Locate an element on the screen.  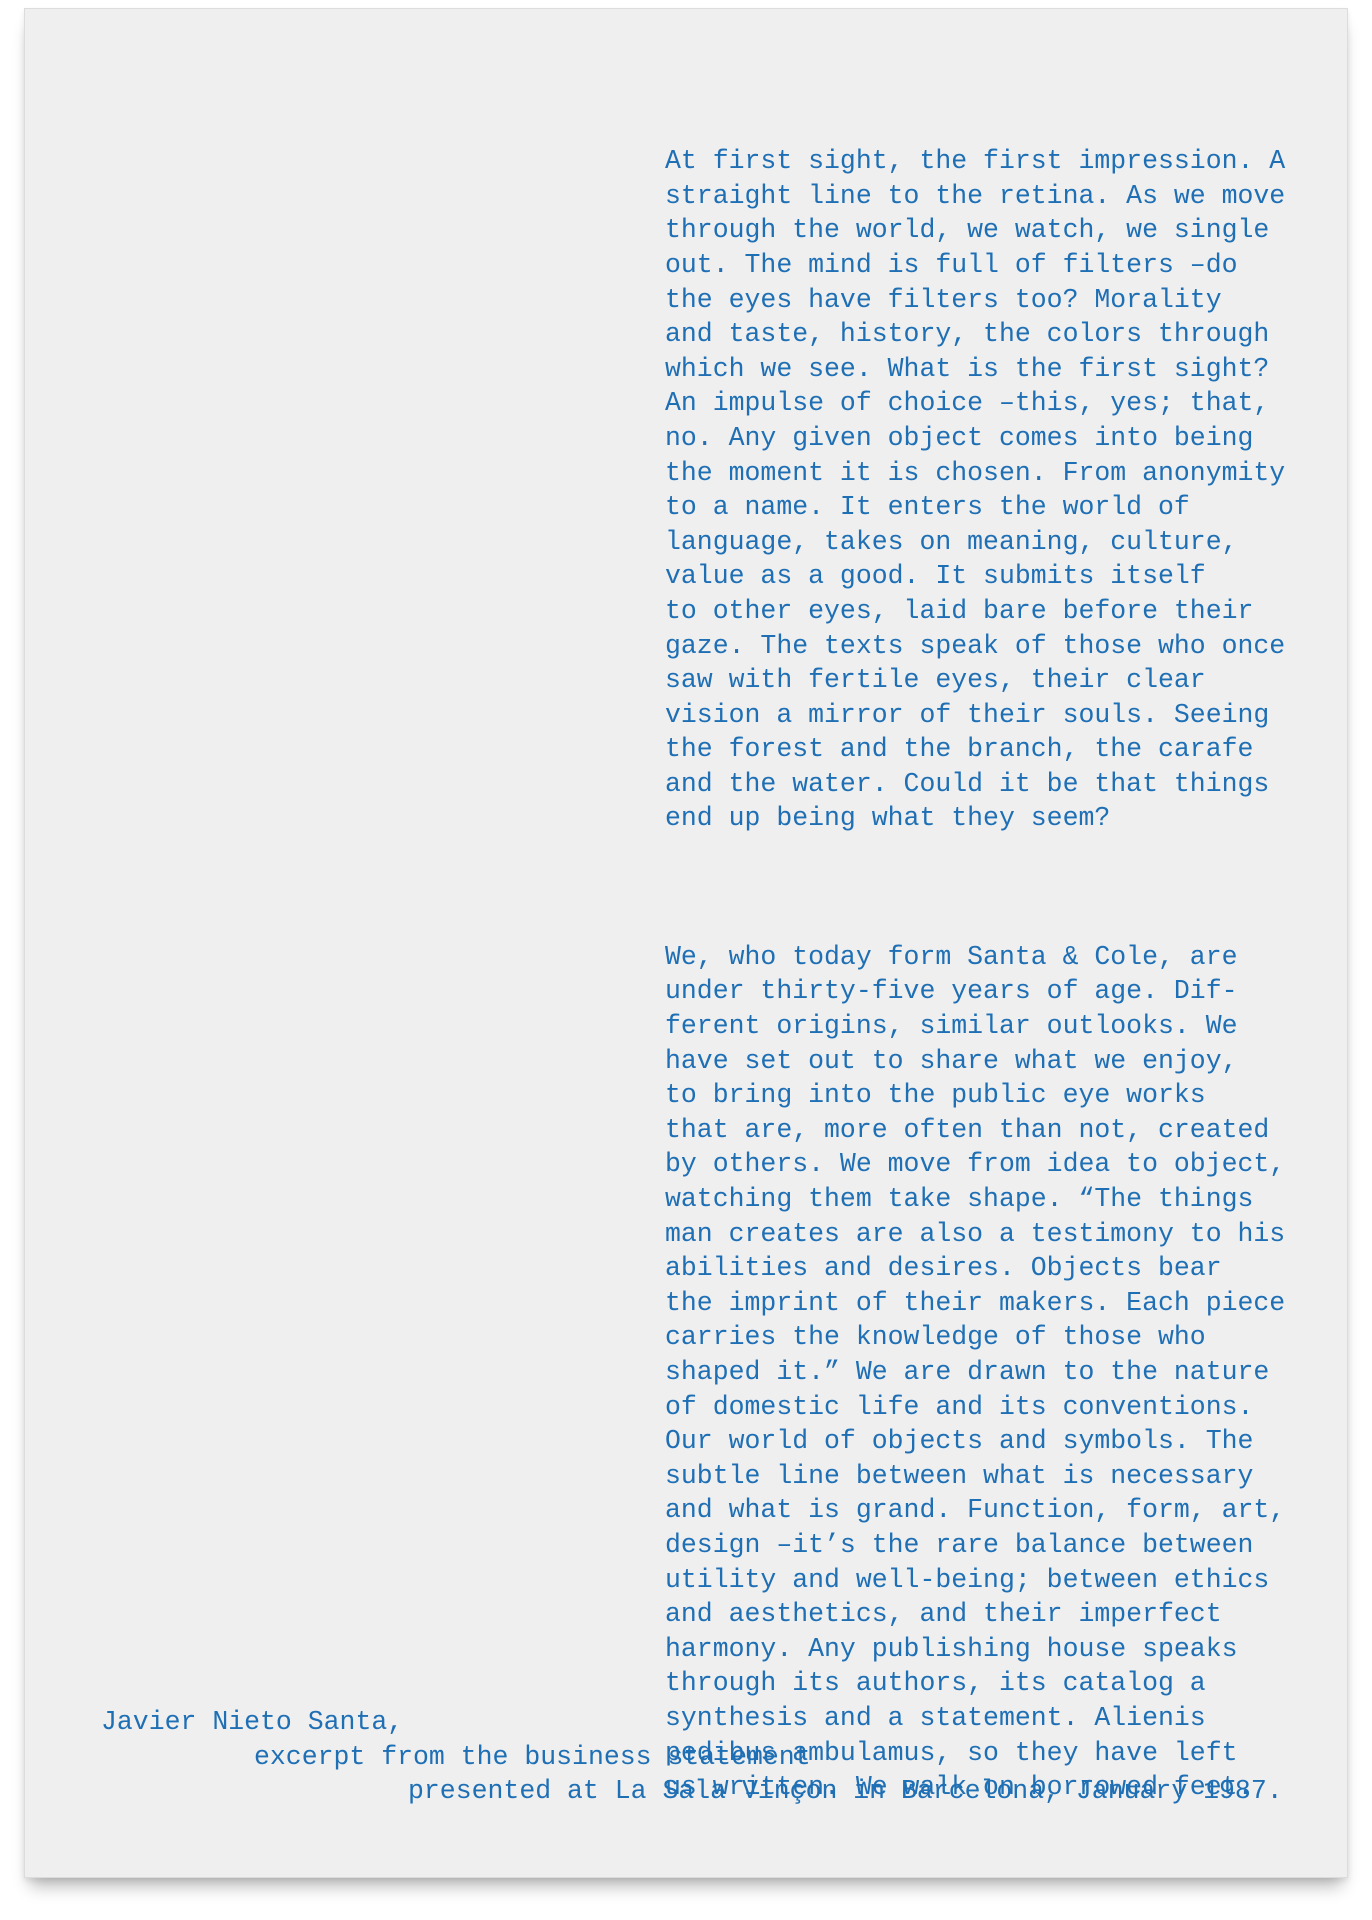
signature-source: excerpt from the business statement is located at coordinates (532, 1756).